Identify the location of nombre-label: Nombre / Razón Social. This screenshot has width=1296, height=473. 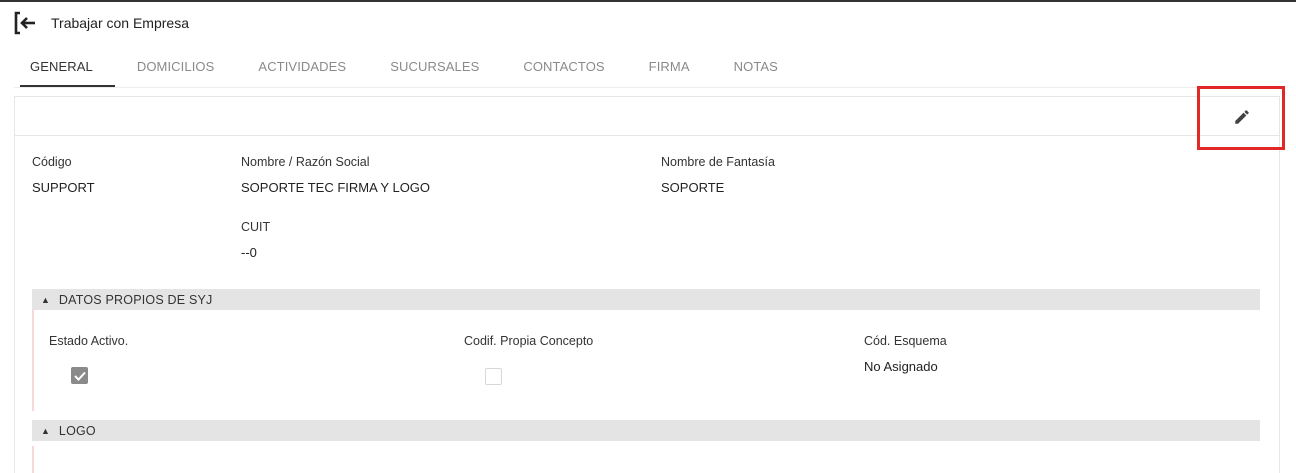
(305, 162).